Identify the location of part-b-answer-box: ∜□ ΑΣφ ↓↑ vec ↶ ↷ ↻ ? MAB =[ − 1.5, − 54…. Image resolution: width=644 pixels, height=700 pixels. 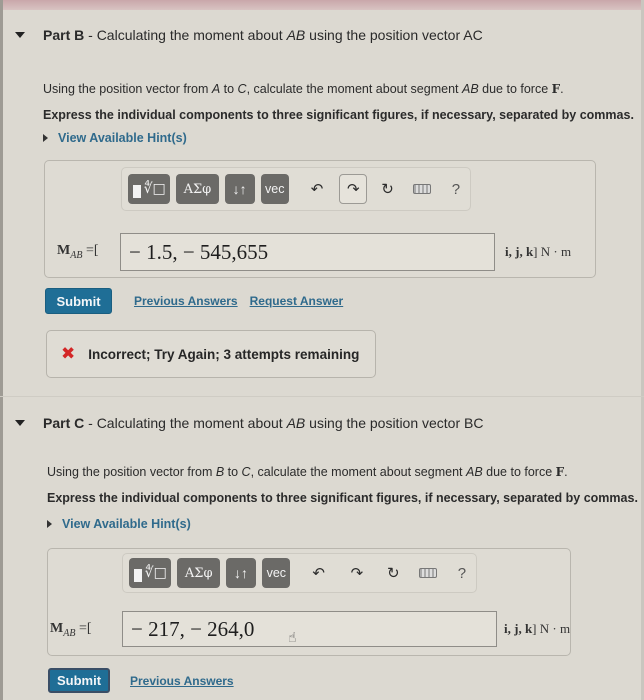
(320, 219).